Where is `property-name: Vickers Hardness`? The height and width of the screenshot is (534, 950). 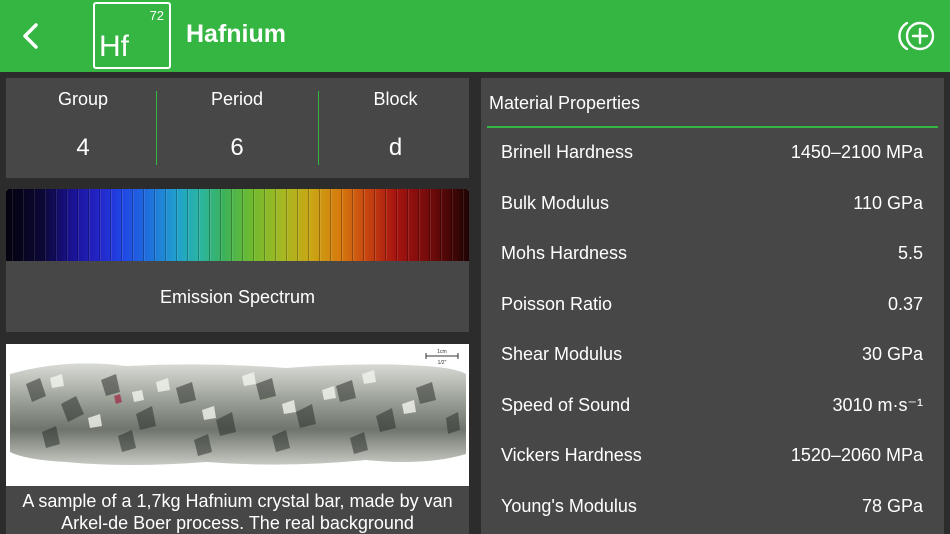 property-name: Vickers Hardness is located at coordinates (571, 455).